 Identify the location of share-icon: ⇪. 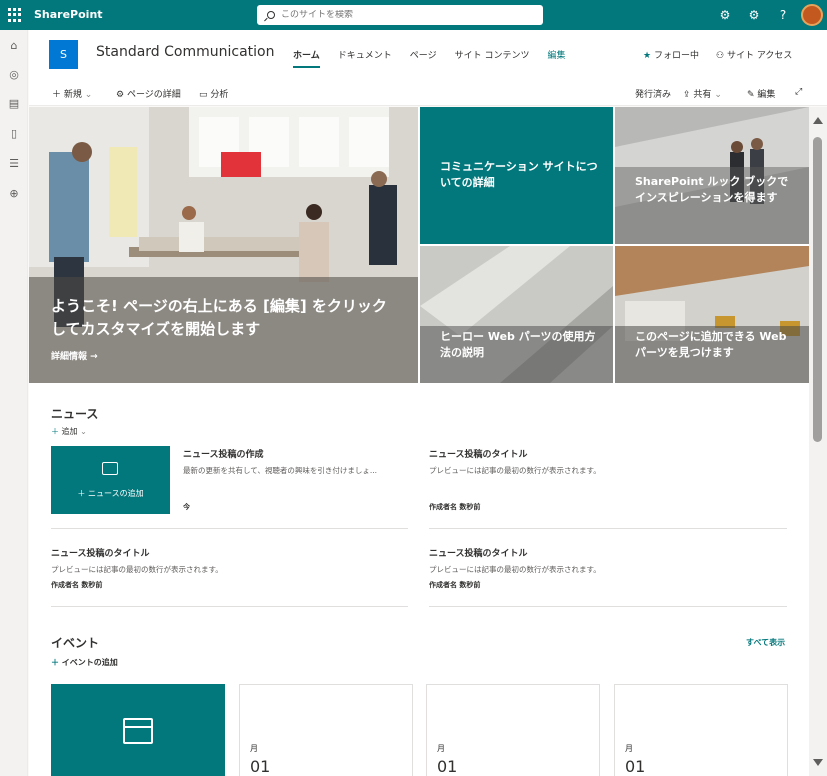
(687, 95).